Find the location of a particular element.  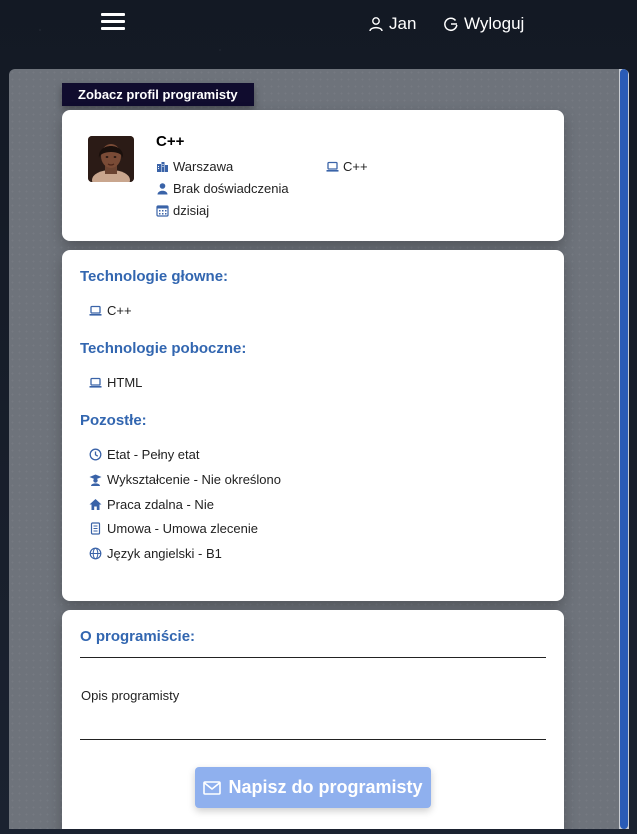

view-profile-tag: Zobacz profil programisty is located at coordinates (158, 94).